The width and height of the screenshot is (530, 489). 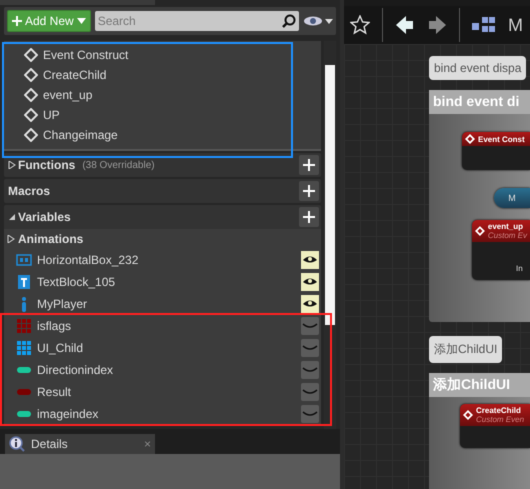 I want to click on node-title: CreateChild, so click(x=499, y=410).